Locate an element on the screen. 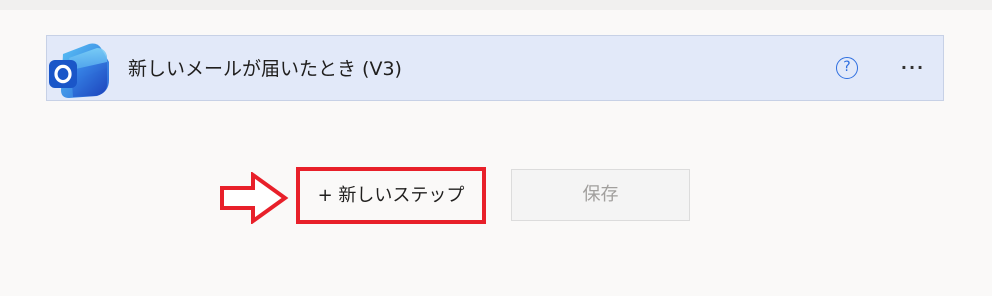 Image resolution: width=992 pixels, height=296 pixels. trigger-title: 新しいメールが届いたとき (V3) is located at coordinates (265, 69).